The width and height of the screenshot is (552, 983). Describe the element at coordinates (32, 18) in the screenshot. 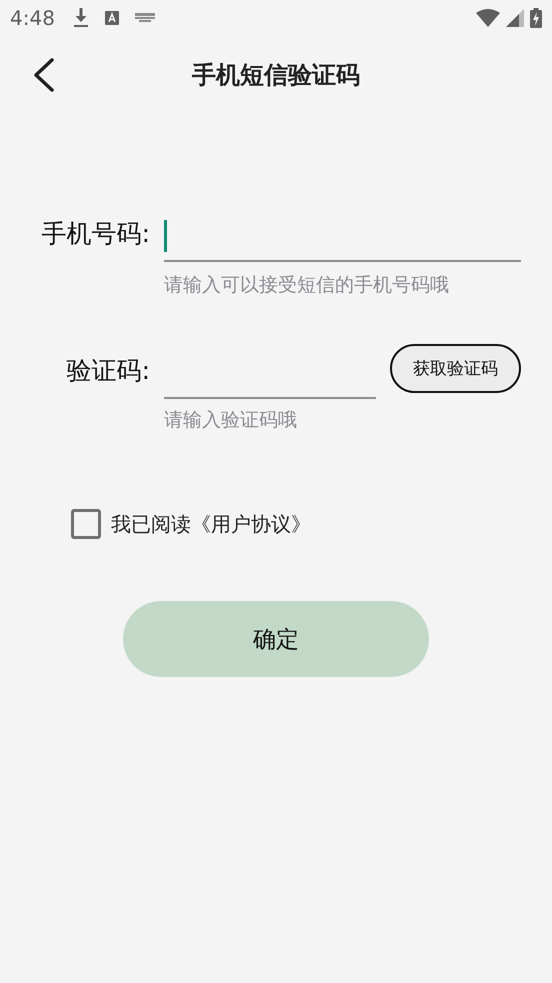

I see `clock: 4:48` at that location.